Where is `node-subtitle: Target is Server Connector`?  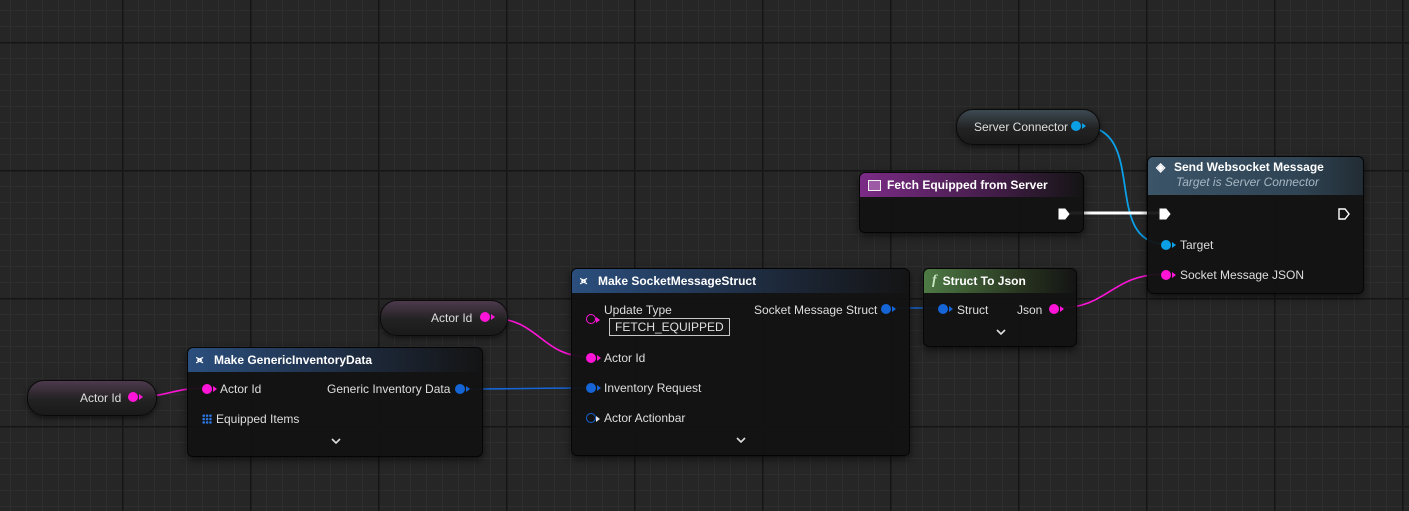
node-subtitle: Target is Server Connector is located at coordinates (1247, 182).